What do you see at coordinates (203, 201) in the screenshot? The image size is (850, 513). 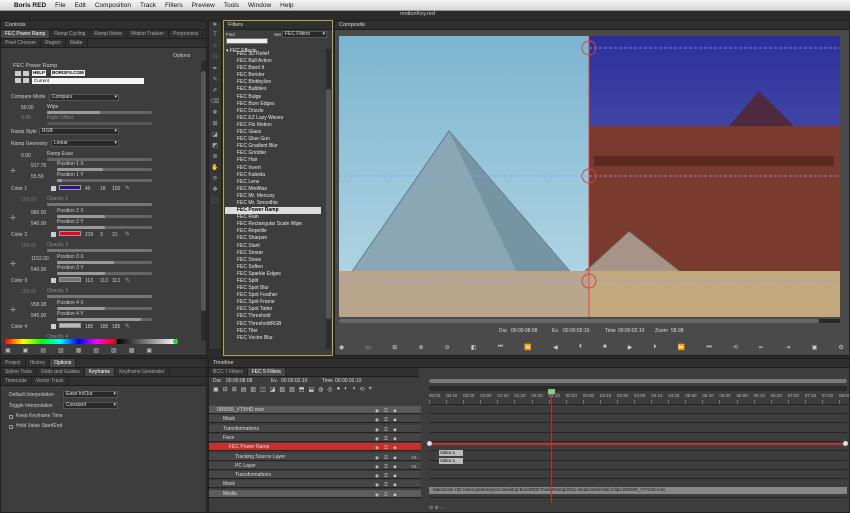 I see `controls-scrollbar` at bounding box center [203, 201].